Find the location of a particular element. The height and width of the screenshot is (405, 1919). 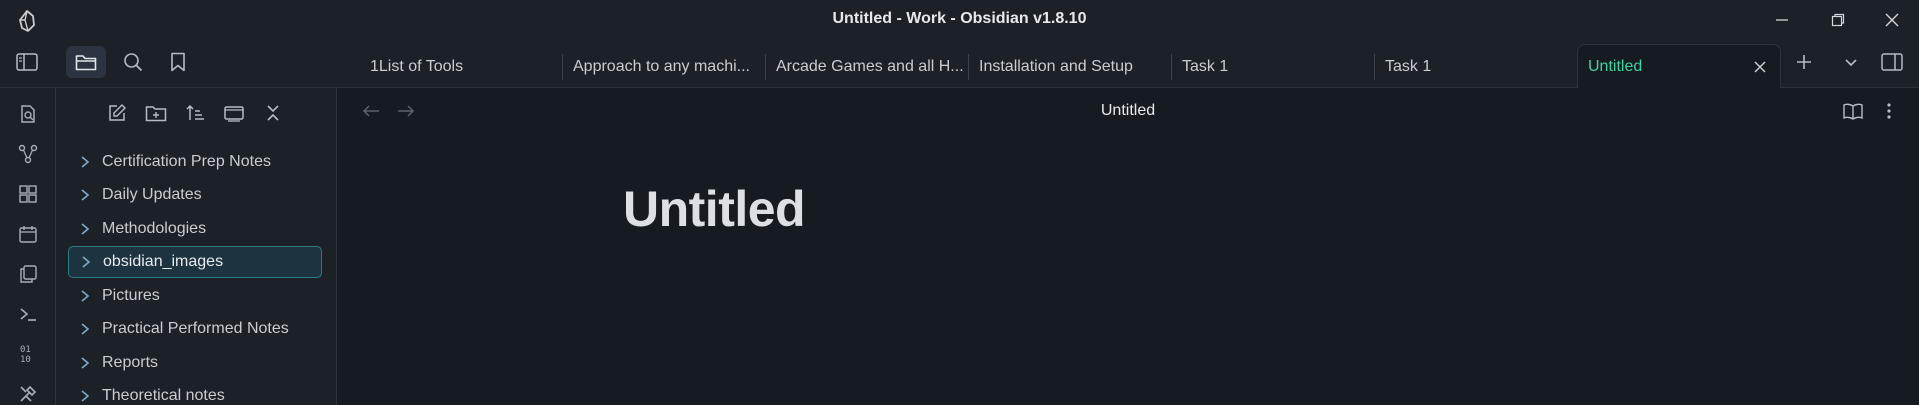

svg-text: 10 is located at coordinates (25, 360).